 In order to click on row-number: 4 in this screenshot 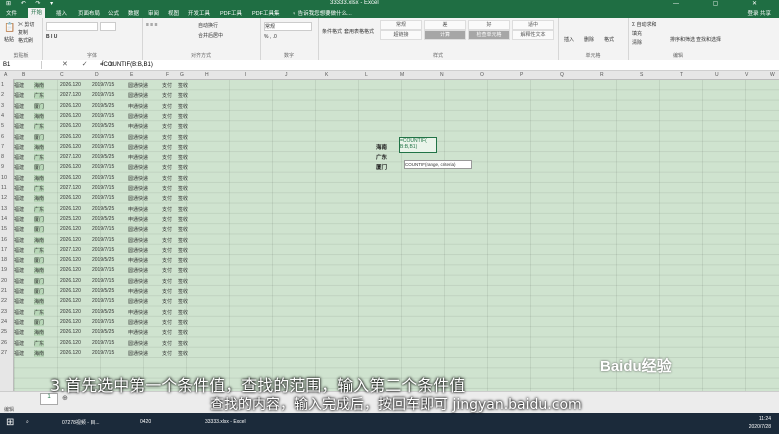, I will do `click(2, 116)`.